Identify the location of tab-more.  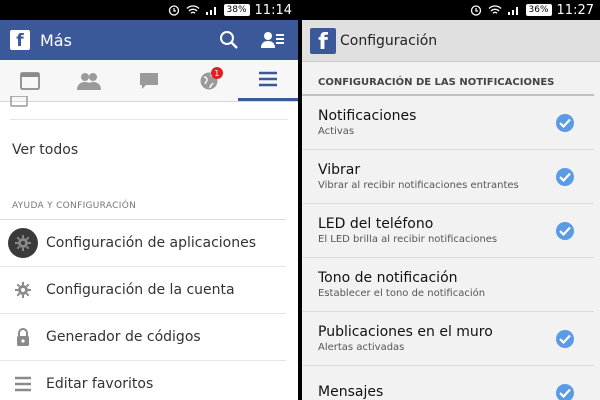
(268, 80).